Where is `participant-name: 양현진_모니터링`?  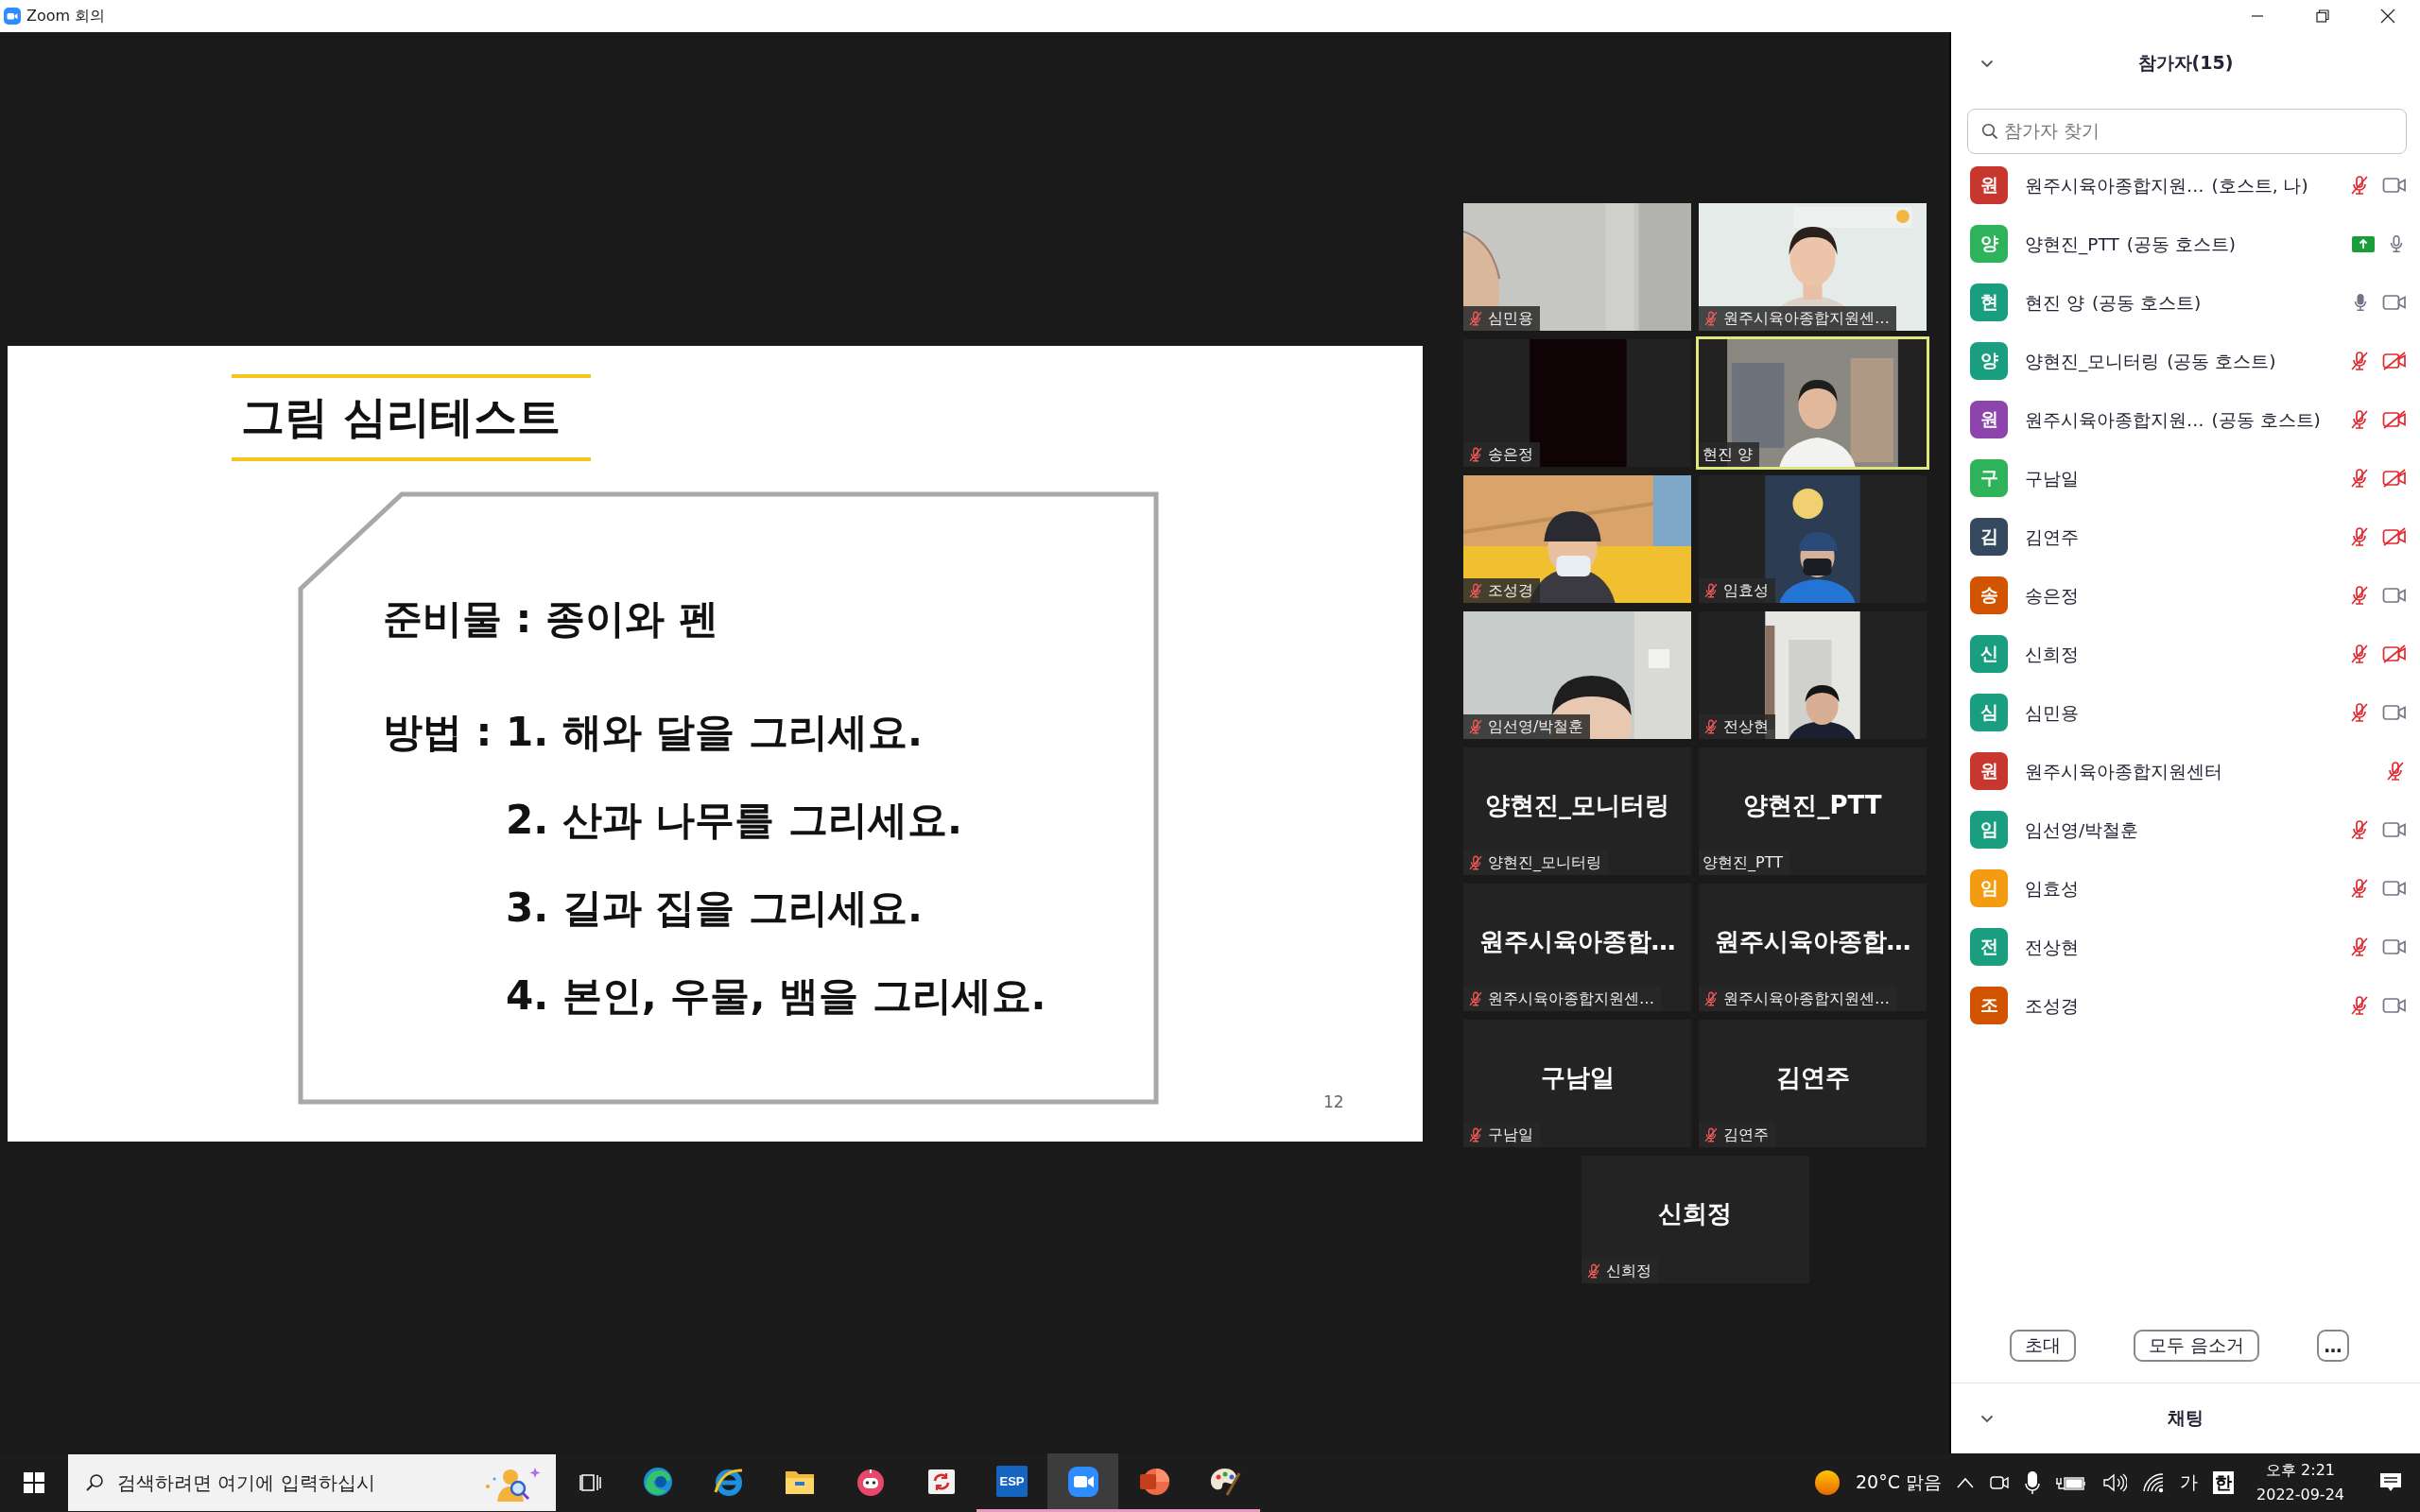
participant-name: 양현진_모니터링 is located at coordinates (2092, 361).